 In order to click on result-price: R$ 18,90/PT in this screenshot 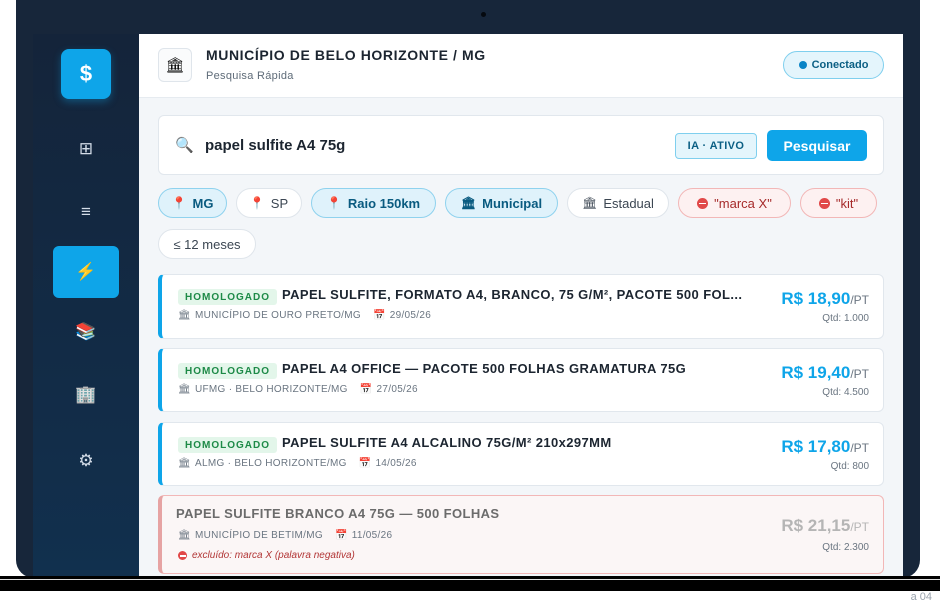, I will do `click(825, 299)`.